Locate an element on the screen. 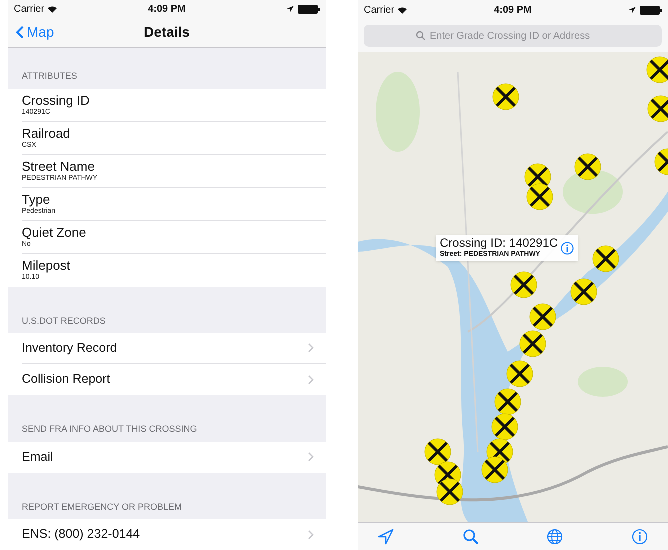 Image resolution: width=668 pixels, height=550 pixels. section-header: SEND FRA INFO ABOUT THIS CROSSING is located at coordinates (109, 429).